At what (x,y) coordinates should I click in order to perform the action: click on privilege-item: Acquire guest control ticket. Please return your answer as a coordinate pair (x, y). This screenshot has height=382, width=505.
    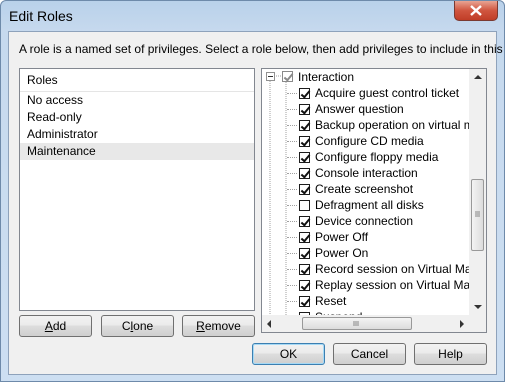
    Looking at the image, I should click on (366, 93).